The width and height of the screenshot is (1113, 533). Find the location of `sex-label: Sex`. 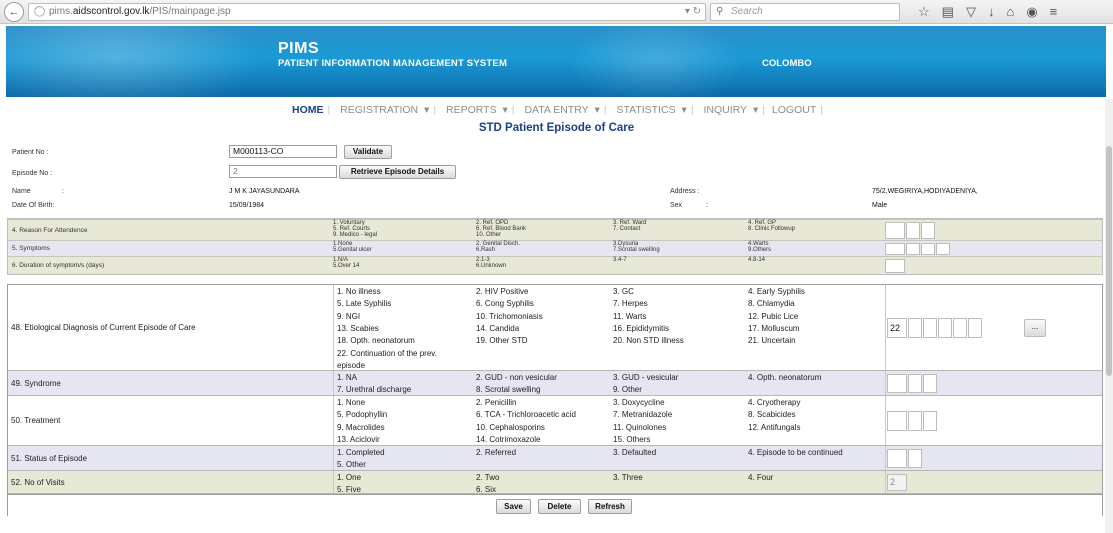

sex-label: Sex is located at coordinates (676, 205).